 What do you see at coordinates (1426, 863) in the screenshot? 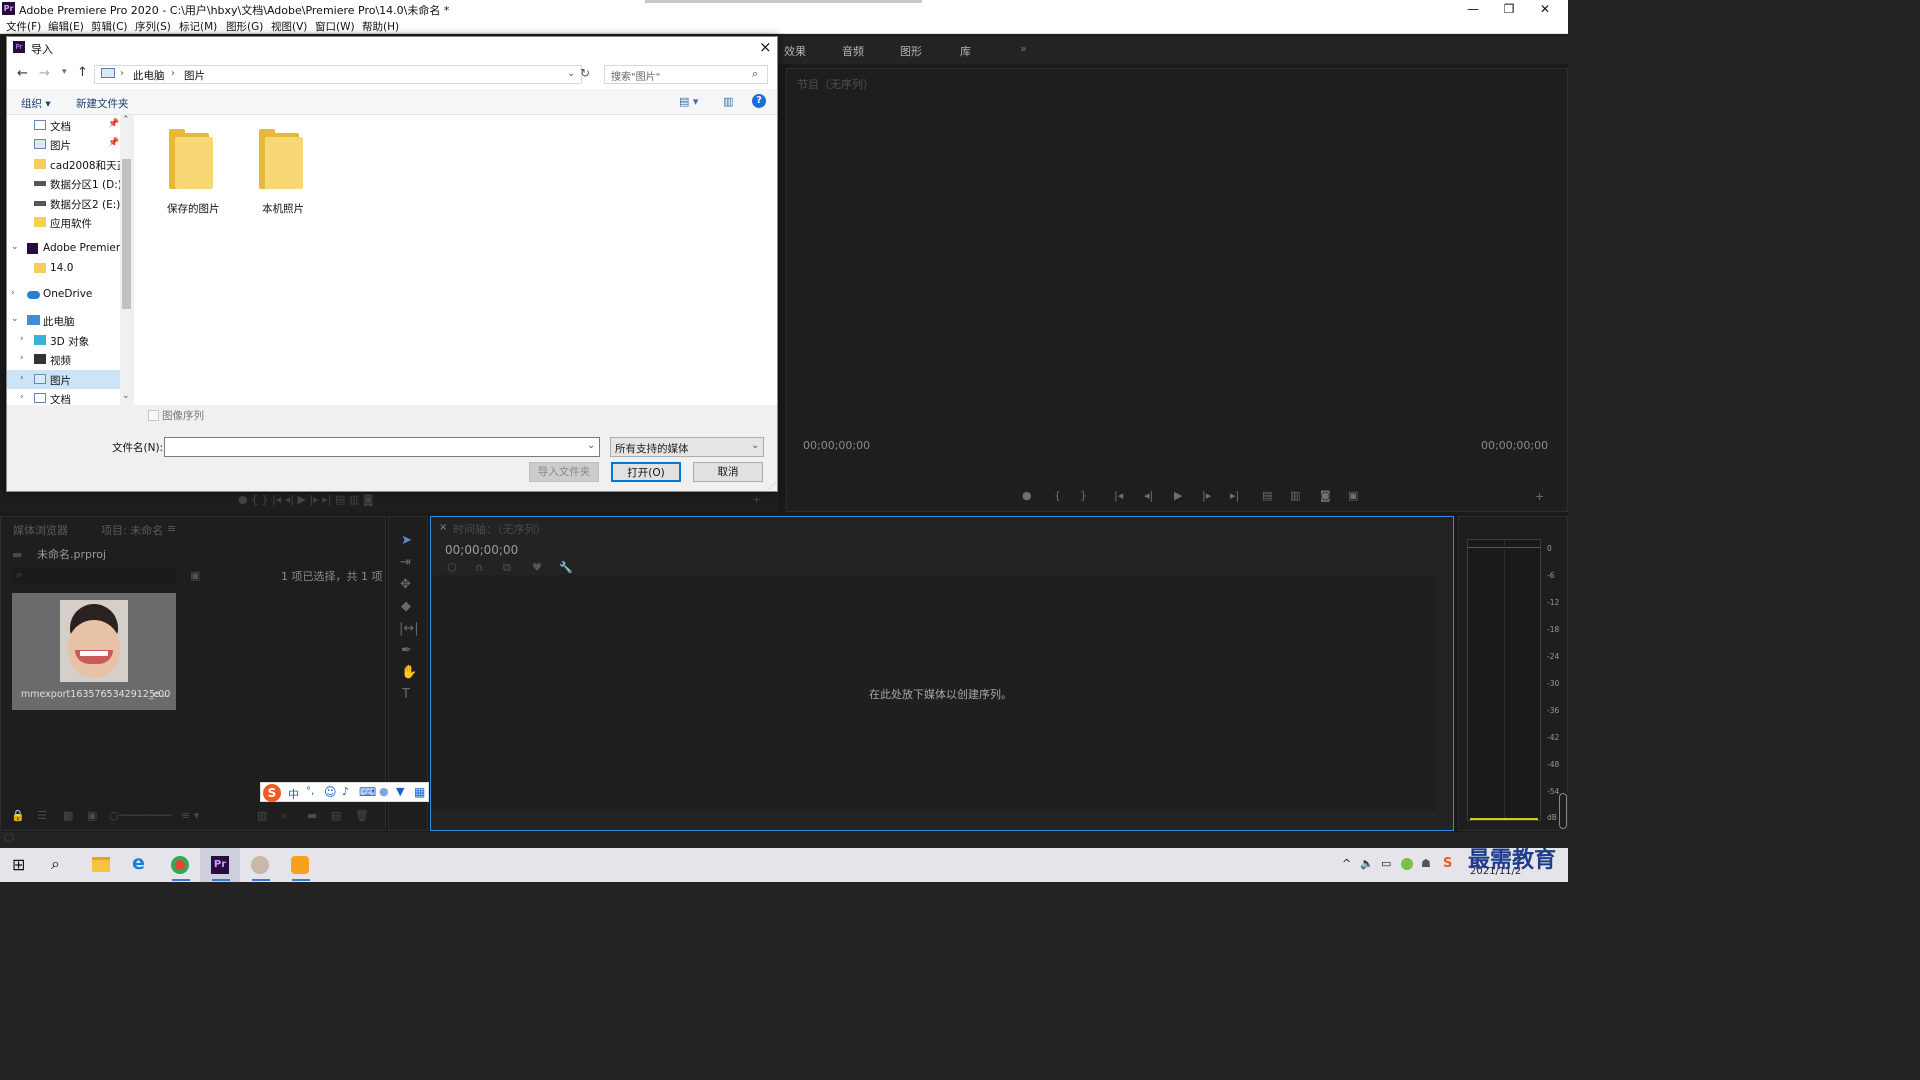
I see `tray-user-icon: ☗` at bounding box center [1426, 863].